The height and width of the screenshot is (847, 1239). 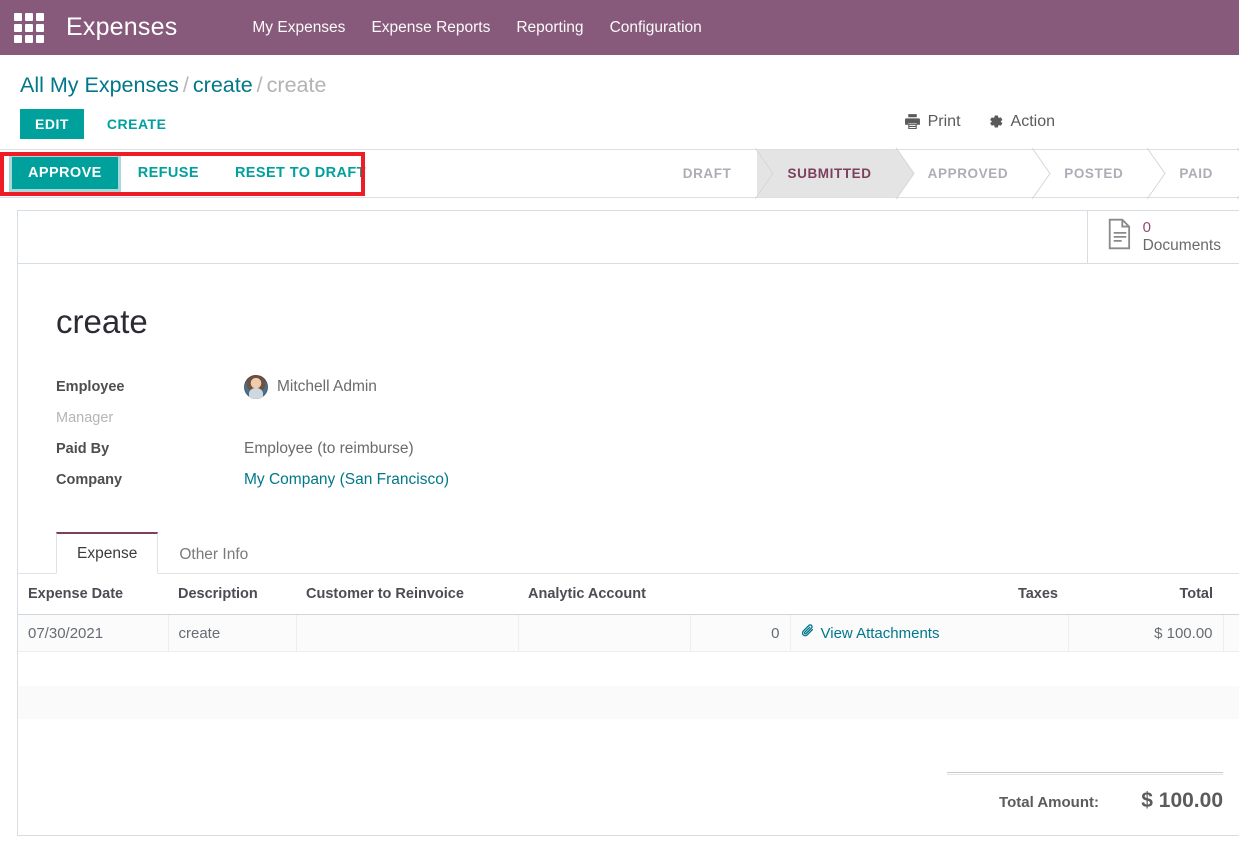 I want to click on totals-inner: Total Amount: $ 100.00, so click(x=1085, y=792).